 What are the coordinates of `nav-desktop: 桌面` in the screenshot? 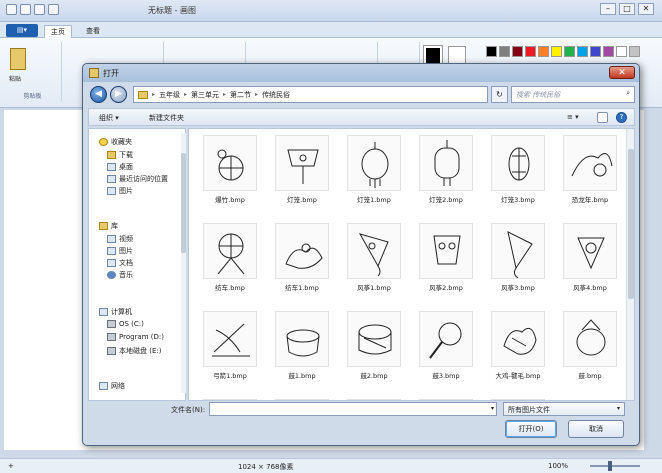 It's located at (120, 167).